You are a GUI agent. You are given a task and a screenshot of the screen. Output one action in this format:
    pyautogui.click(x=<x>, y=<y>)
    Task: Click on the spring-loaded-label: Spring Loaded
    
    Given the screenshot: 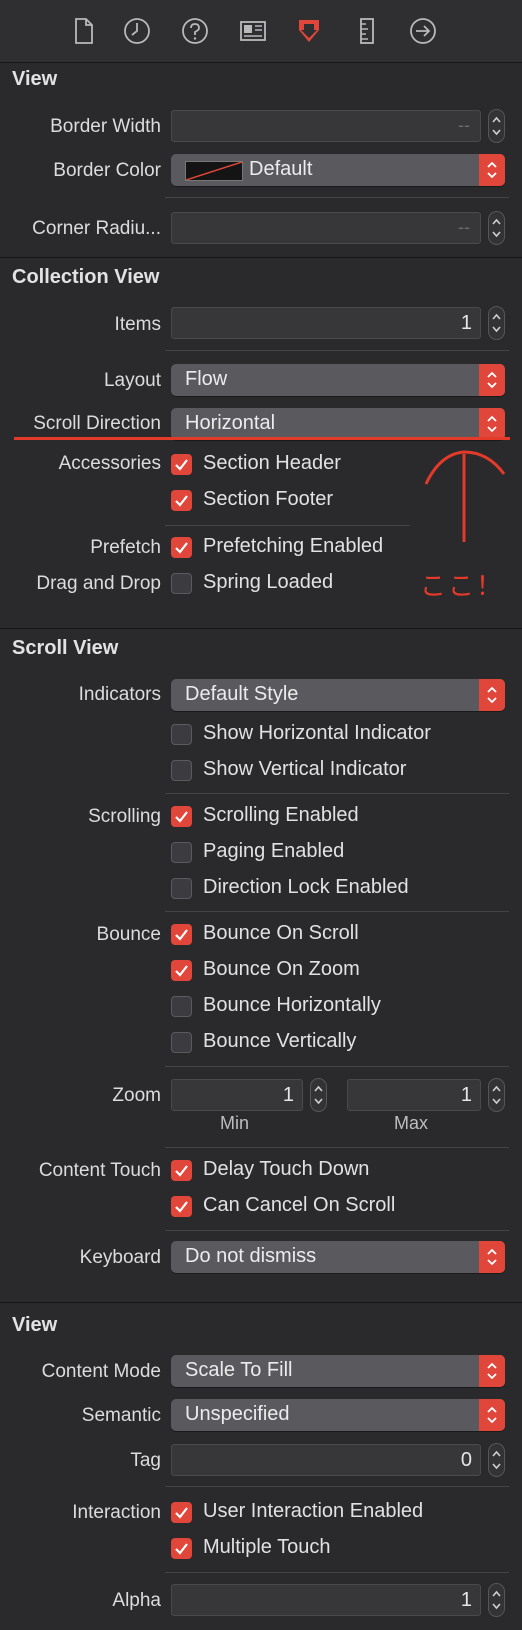 What is the action you would take?
    pyautogui.click(x=268, y=582)
    